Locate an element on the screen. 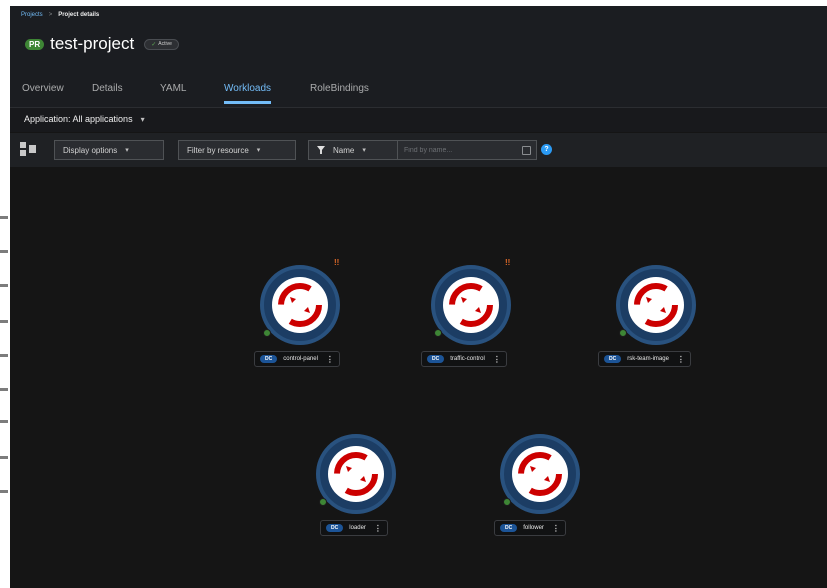 The width and height of the screenshot is (827, 588). filter-type-label: Name is located at coordinates (344, 150).